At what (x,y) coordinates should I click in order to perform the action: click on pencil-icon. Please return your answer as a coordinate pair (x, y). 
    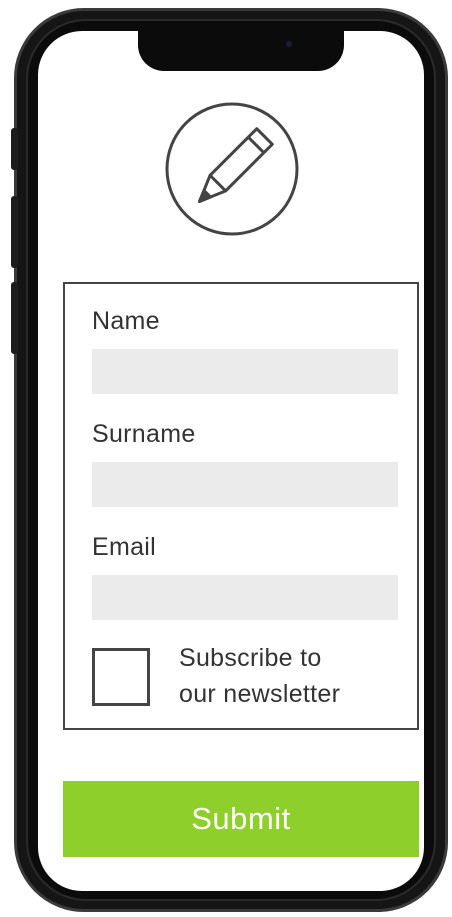
    Looking at the image, I should click on (232, 169).